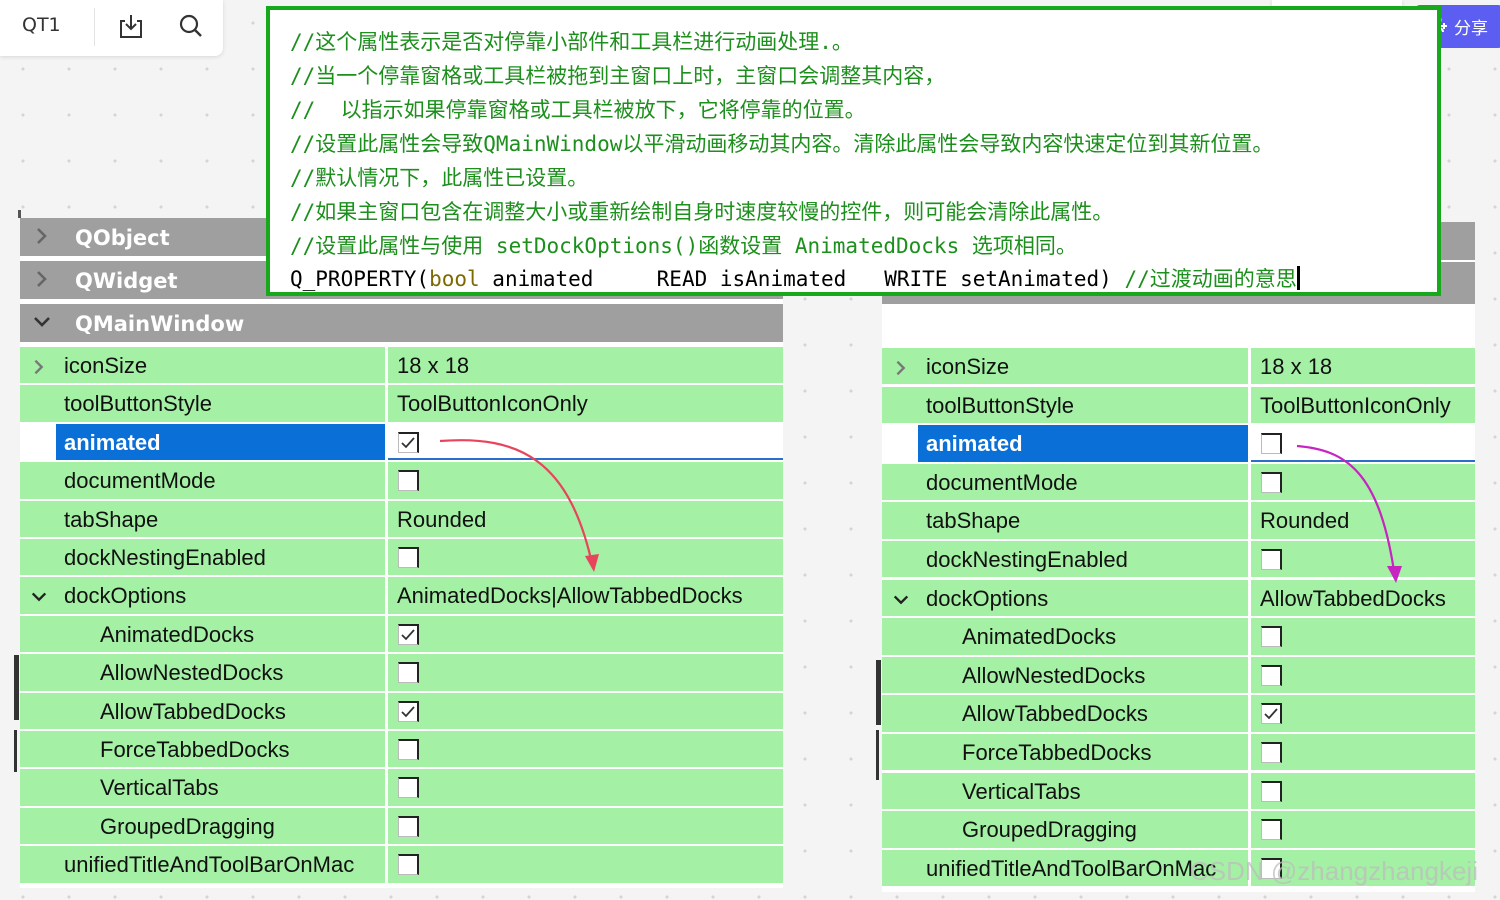  I want to click on annotation-arrows, so click(920, 511).